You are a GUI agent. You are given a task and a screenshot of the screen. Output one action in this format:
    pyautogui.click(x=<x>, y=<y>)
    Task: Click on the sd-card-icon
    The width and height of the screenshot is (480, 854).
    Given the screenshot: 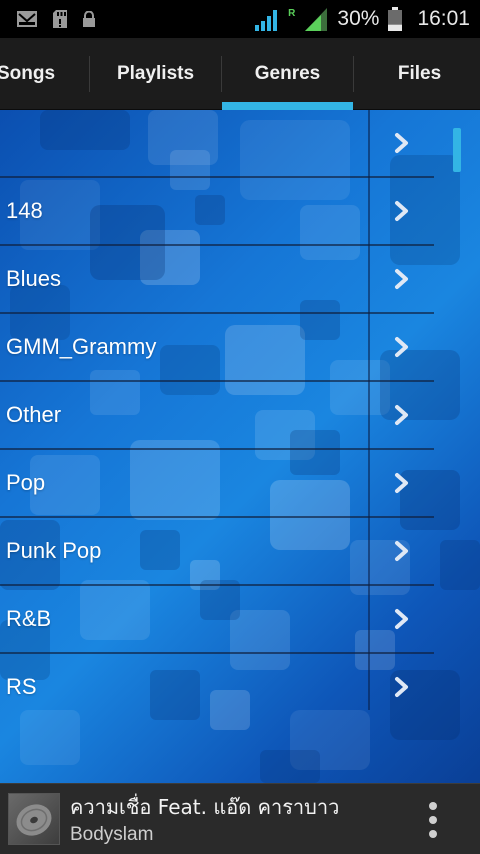 What is the action you would take?
    pyautogui.click(x=60, y=19)
    